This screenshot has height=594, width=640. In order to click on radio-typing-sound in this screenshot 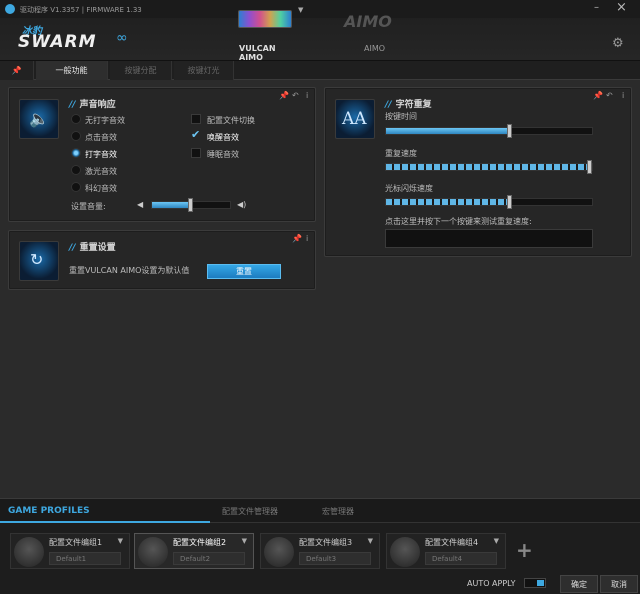, I will do `click(76, 153)`.